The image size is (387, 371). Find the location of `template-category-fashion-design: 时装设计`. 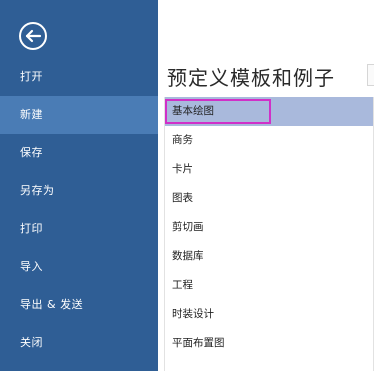

template-category-fashion-design: 时装设计 is located at coordinates (269, 314).